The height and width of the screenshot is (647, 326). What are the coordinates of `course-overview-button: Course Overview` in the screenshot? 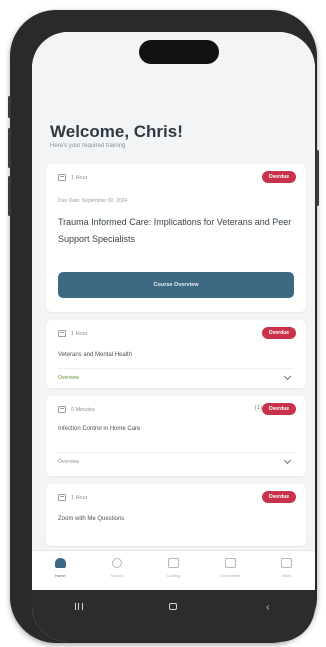 It's located at (176, 285).